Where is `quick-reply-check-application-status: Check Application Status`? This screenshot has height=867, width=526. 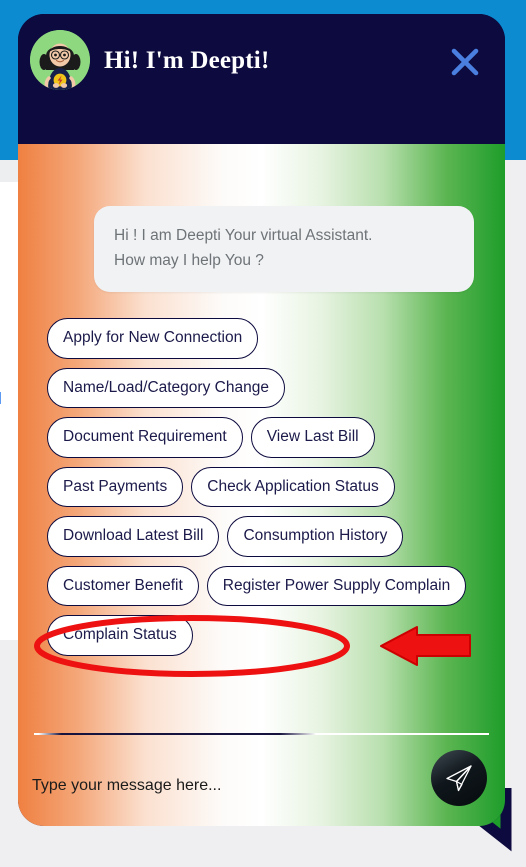 quick-reply-check-application-status: Check Application Status is located at coordinates (293, 486).